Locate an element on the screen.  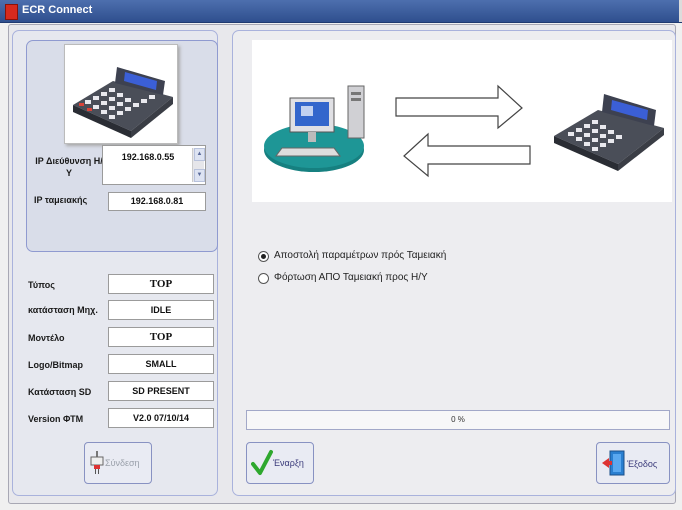
register-ip-field: 192.168.0.81 is located at coordinates (157, 201).